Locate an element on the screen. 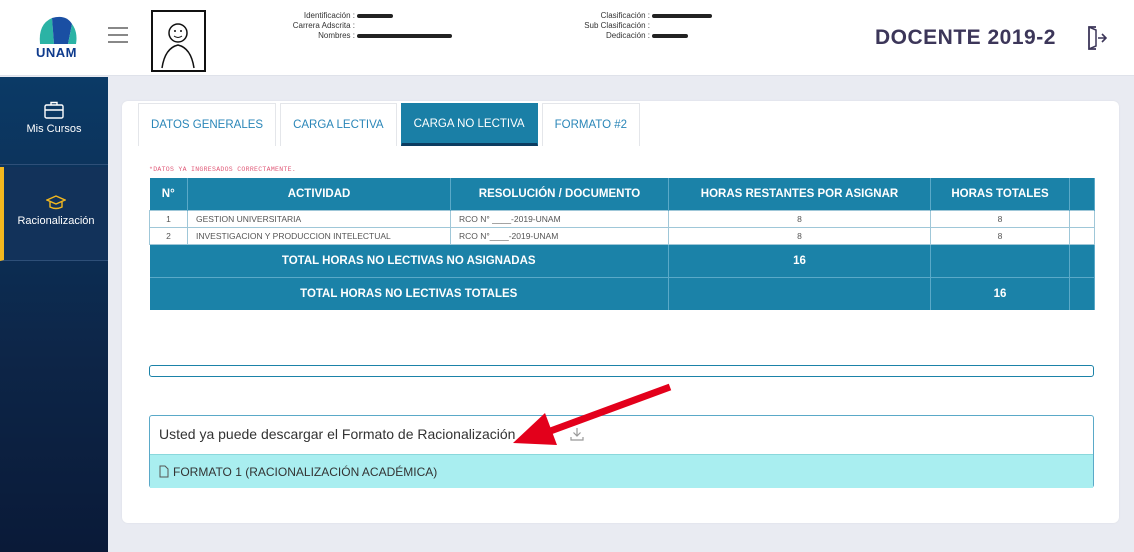 The height and width of the screenshot is (552, 1134). total-totales-value: 16 is located at coordinates (1000, 293).